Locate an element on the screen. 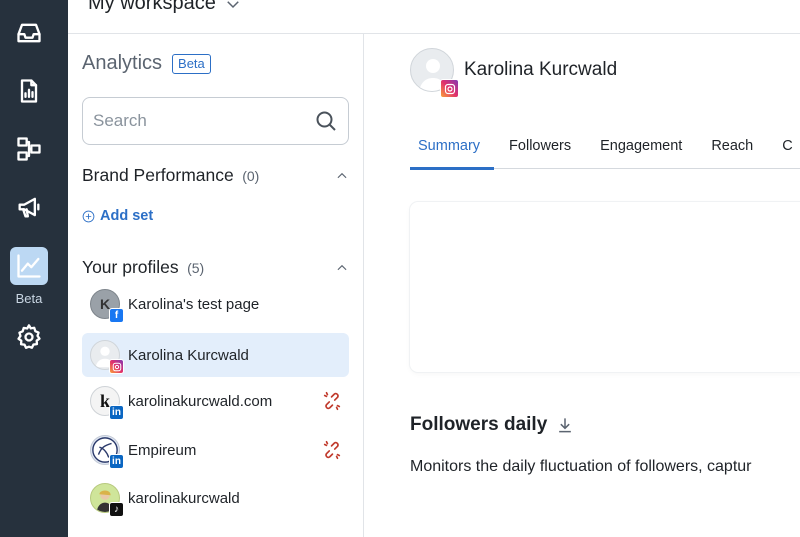  report-icon is located at coordinates (29, 91).